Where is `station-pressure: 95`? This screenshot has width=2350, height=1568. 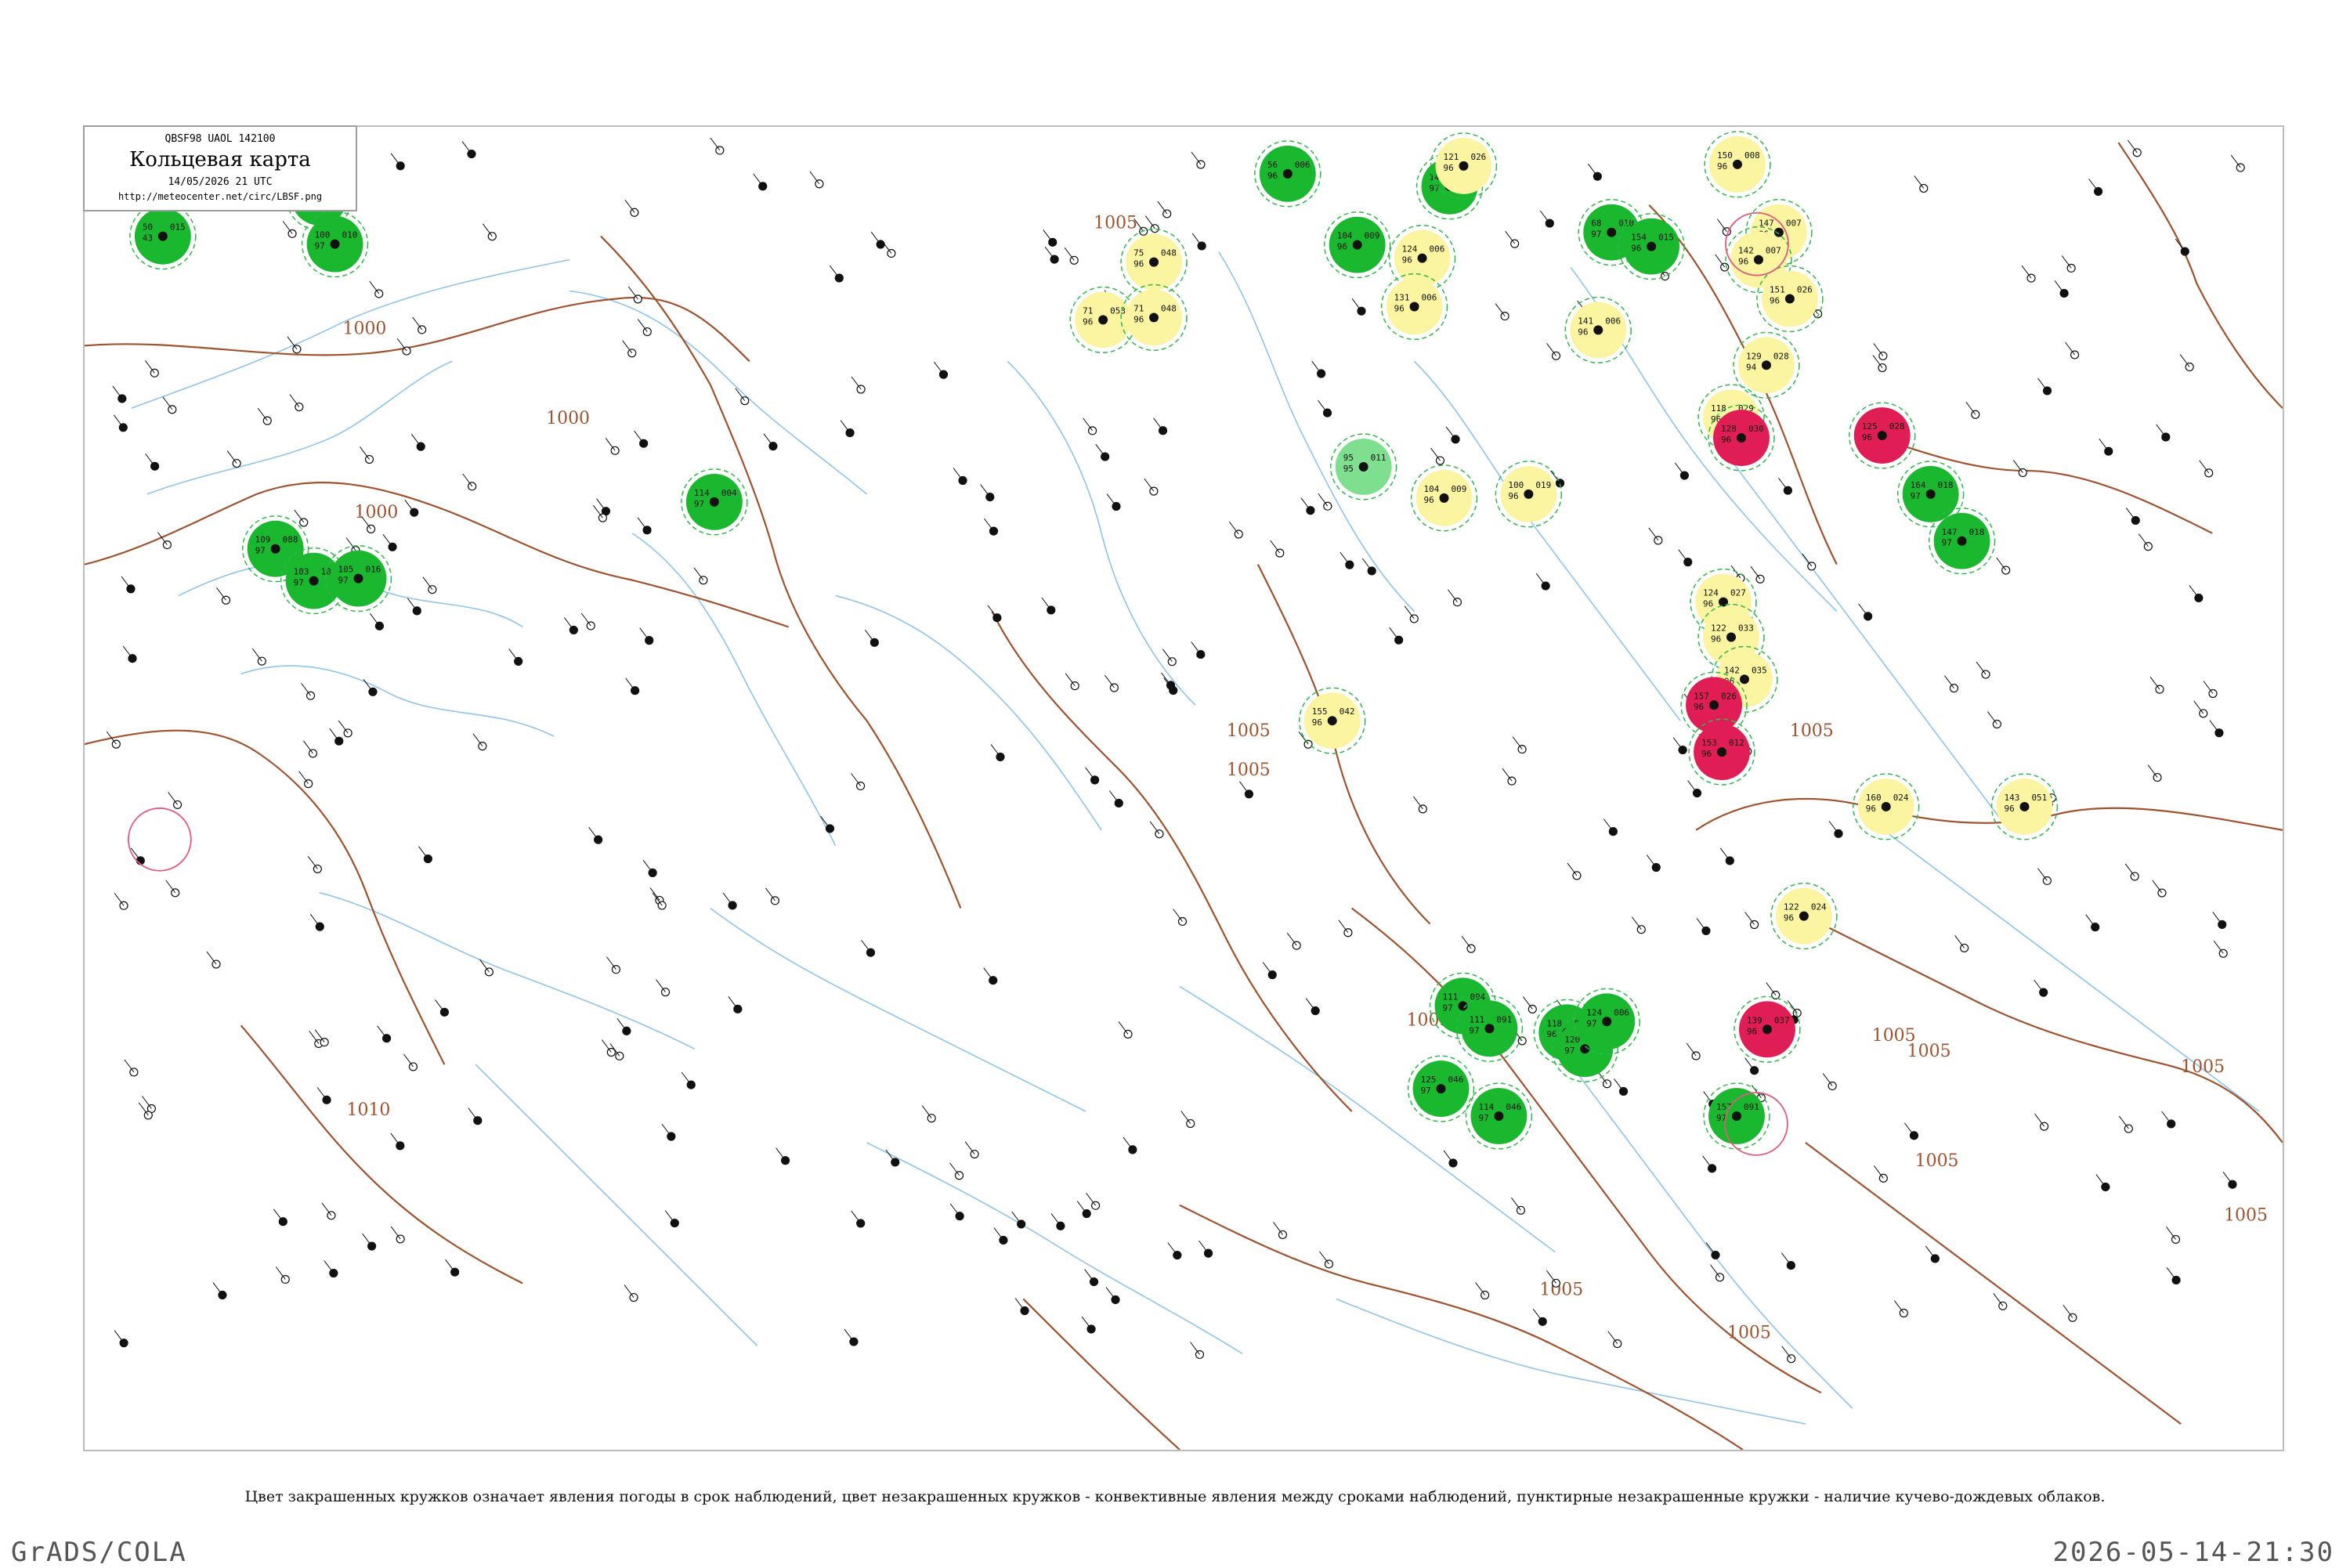 station-pressure: 95 is located at coordinates (1348, 458).